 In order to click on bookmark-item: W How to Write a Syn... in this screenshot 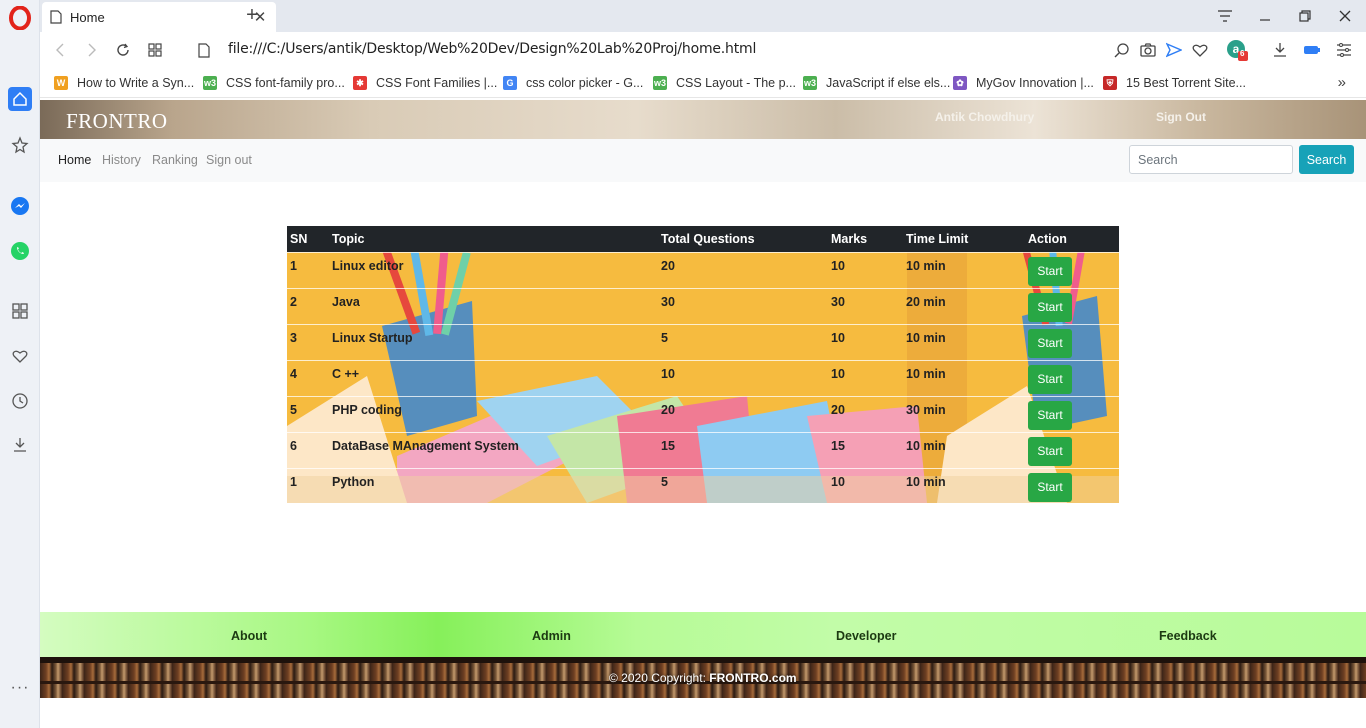, I will do `click(124, 83)`.